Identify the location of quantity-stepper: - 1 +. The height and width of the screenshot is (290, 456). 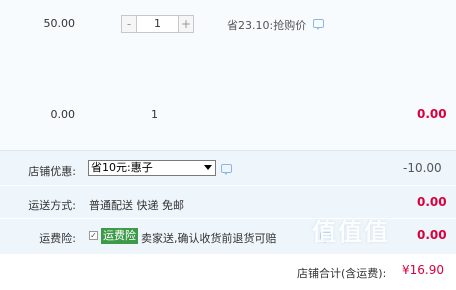
(157, 24).